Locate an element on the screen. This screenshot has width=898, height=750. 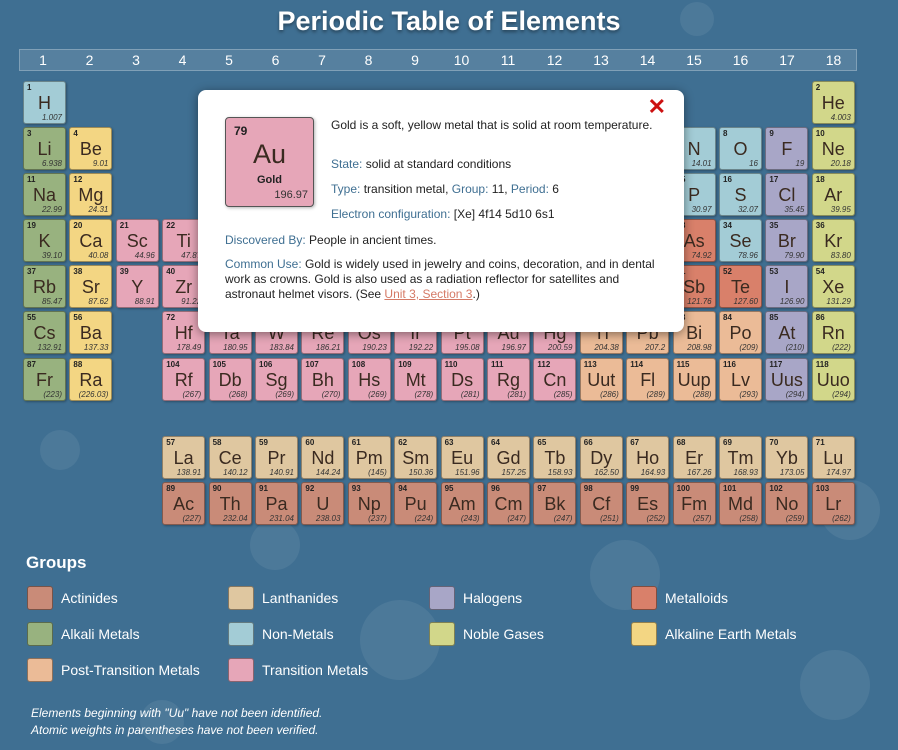
element-be: 4 Be 9.01 is located at coordinates (91, 148).